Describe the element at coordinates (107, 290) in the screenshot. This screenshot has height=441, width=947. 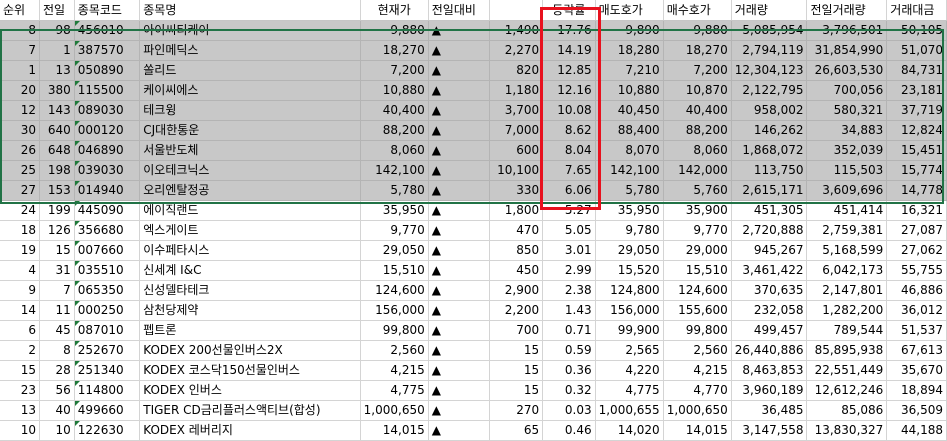
I see `cell-code: 065350` at that location.